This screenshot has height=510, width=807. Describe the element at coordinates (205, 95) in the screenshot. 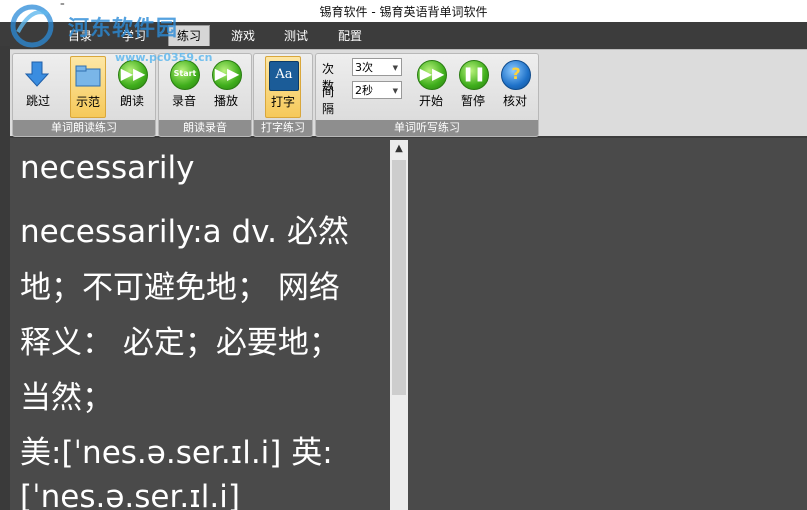

I see `group-reading-recording: Start 录音 ▶▶ 播放 朗读录音` at that location.